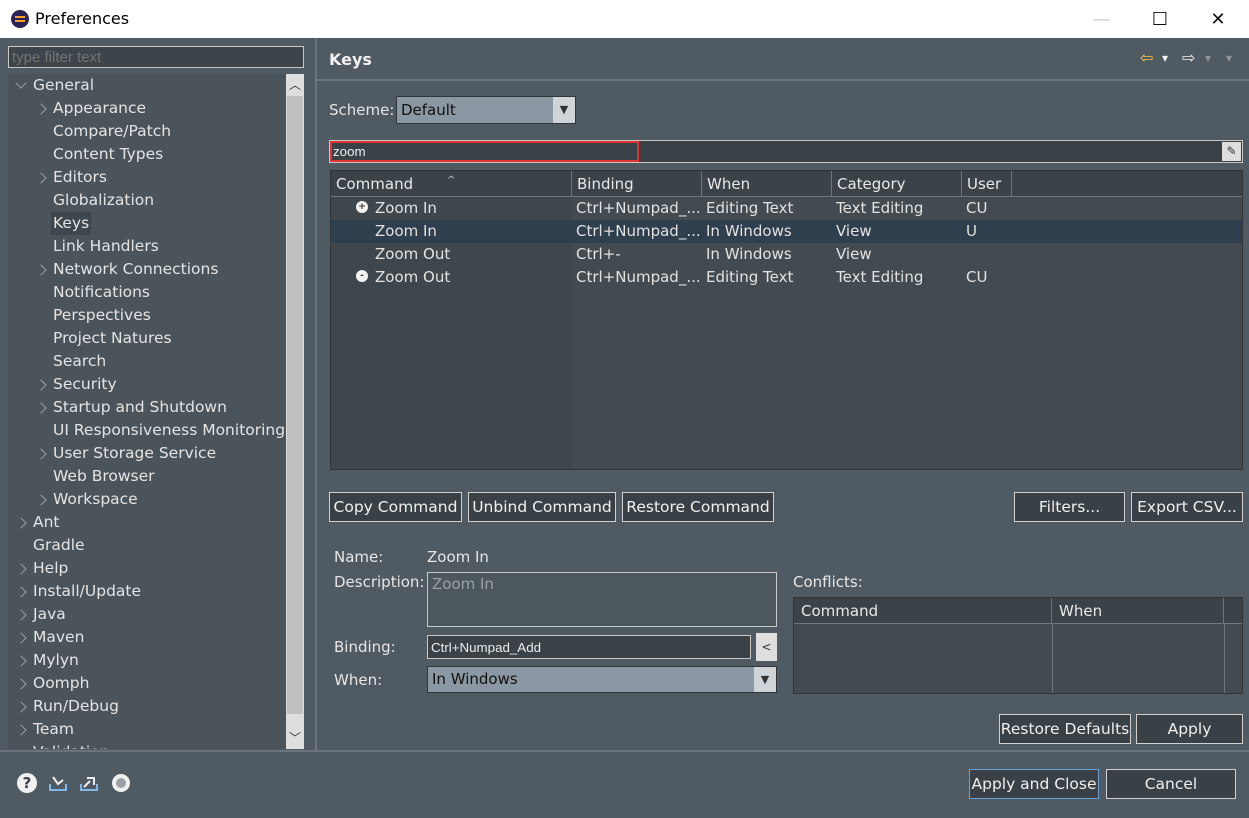 This screenshot has height=818, width=1249. What do you see at coordinates (295, 85) in the screenshot?
I see `scroll-up-icon: ︿` at bounding box center [295, 85].